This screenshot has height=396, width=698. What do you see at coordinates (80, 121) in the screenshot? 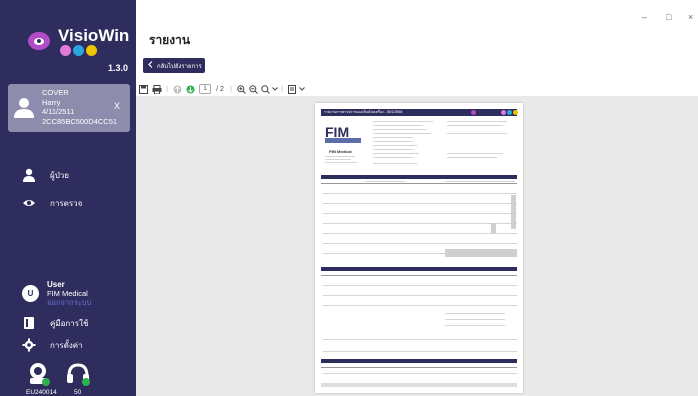
I see `patient-id: 2CC85BC500D4CC51` at bounding box center [80, 121].